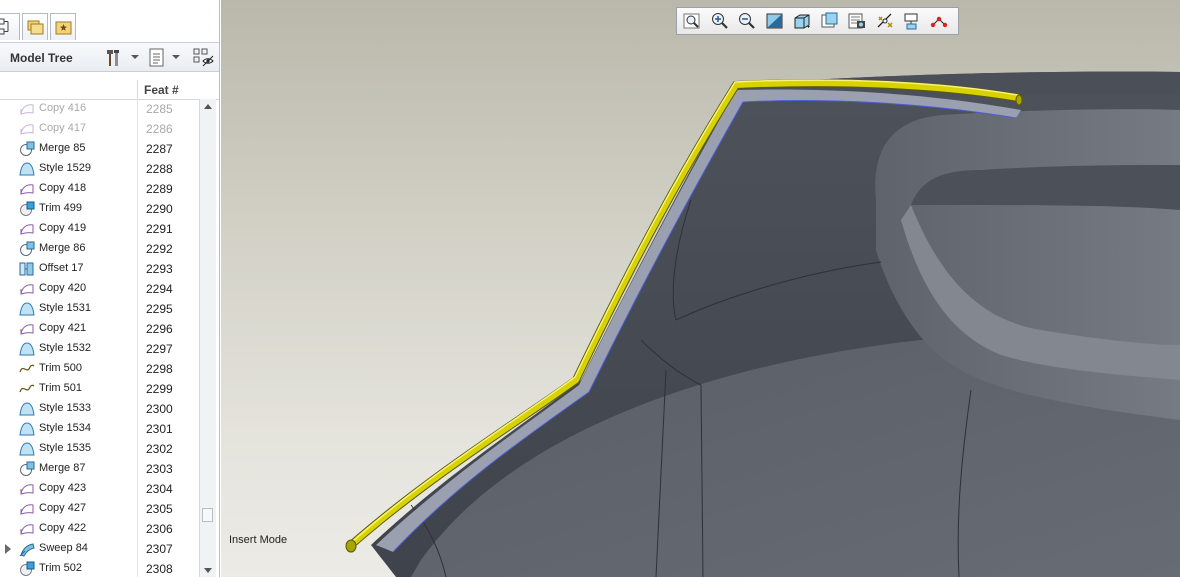 This screenshot has width=1180, height=577. Describe the element at coordinates (857, 21) in the screenshot. I see `view-manager-button` at that location.